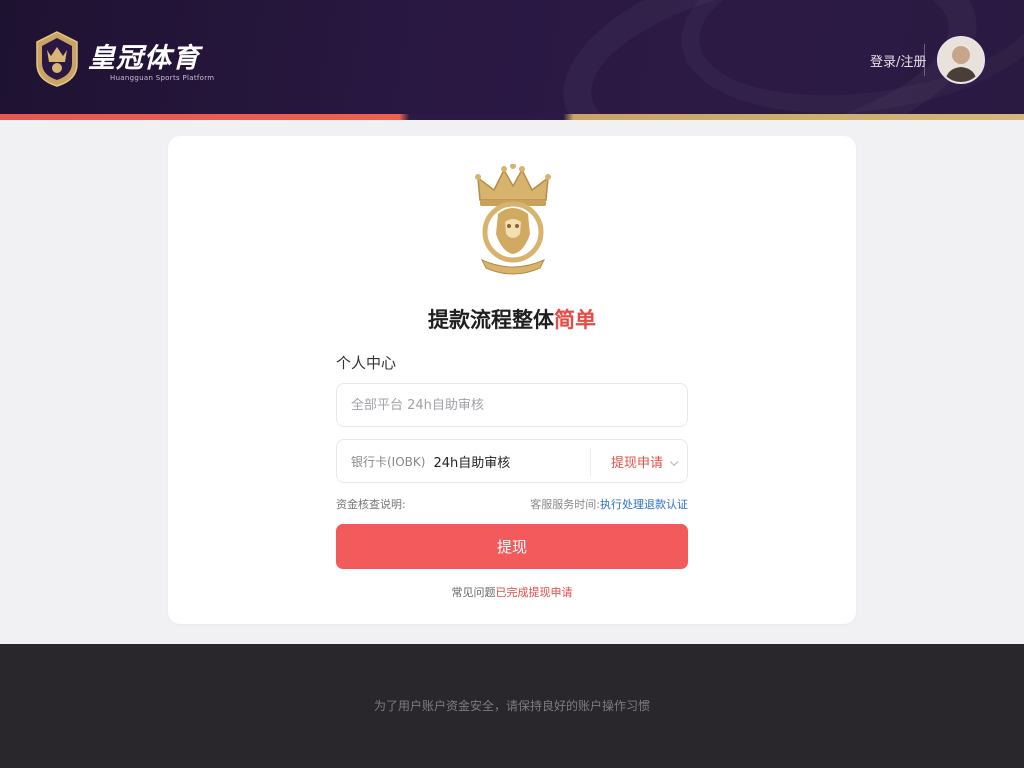 The width and height of the screenshot is (1024, 768). I want to click on brand-subtitle: Huangguan Sports Platform, so click(162, 78).